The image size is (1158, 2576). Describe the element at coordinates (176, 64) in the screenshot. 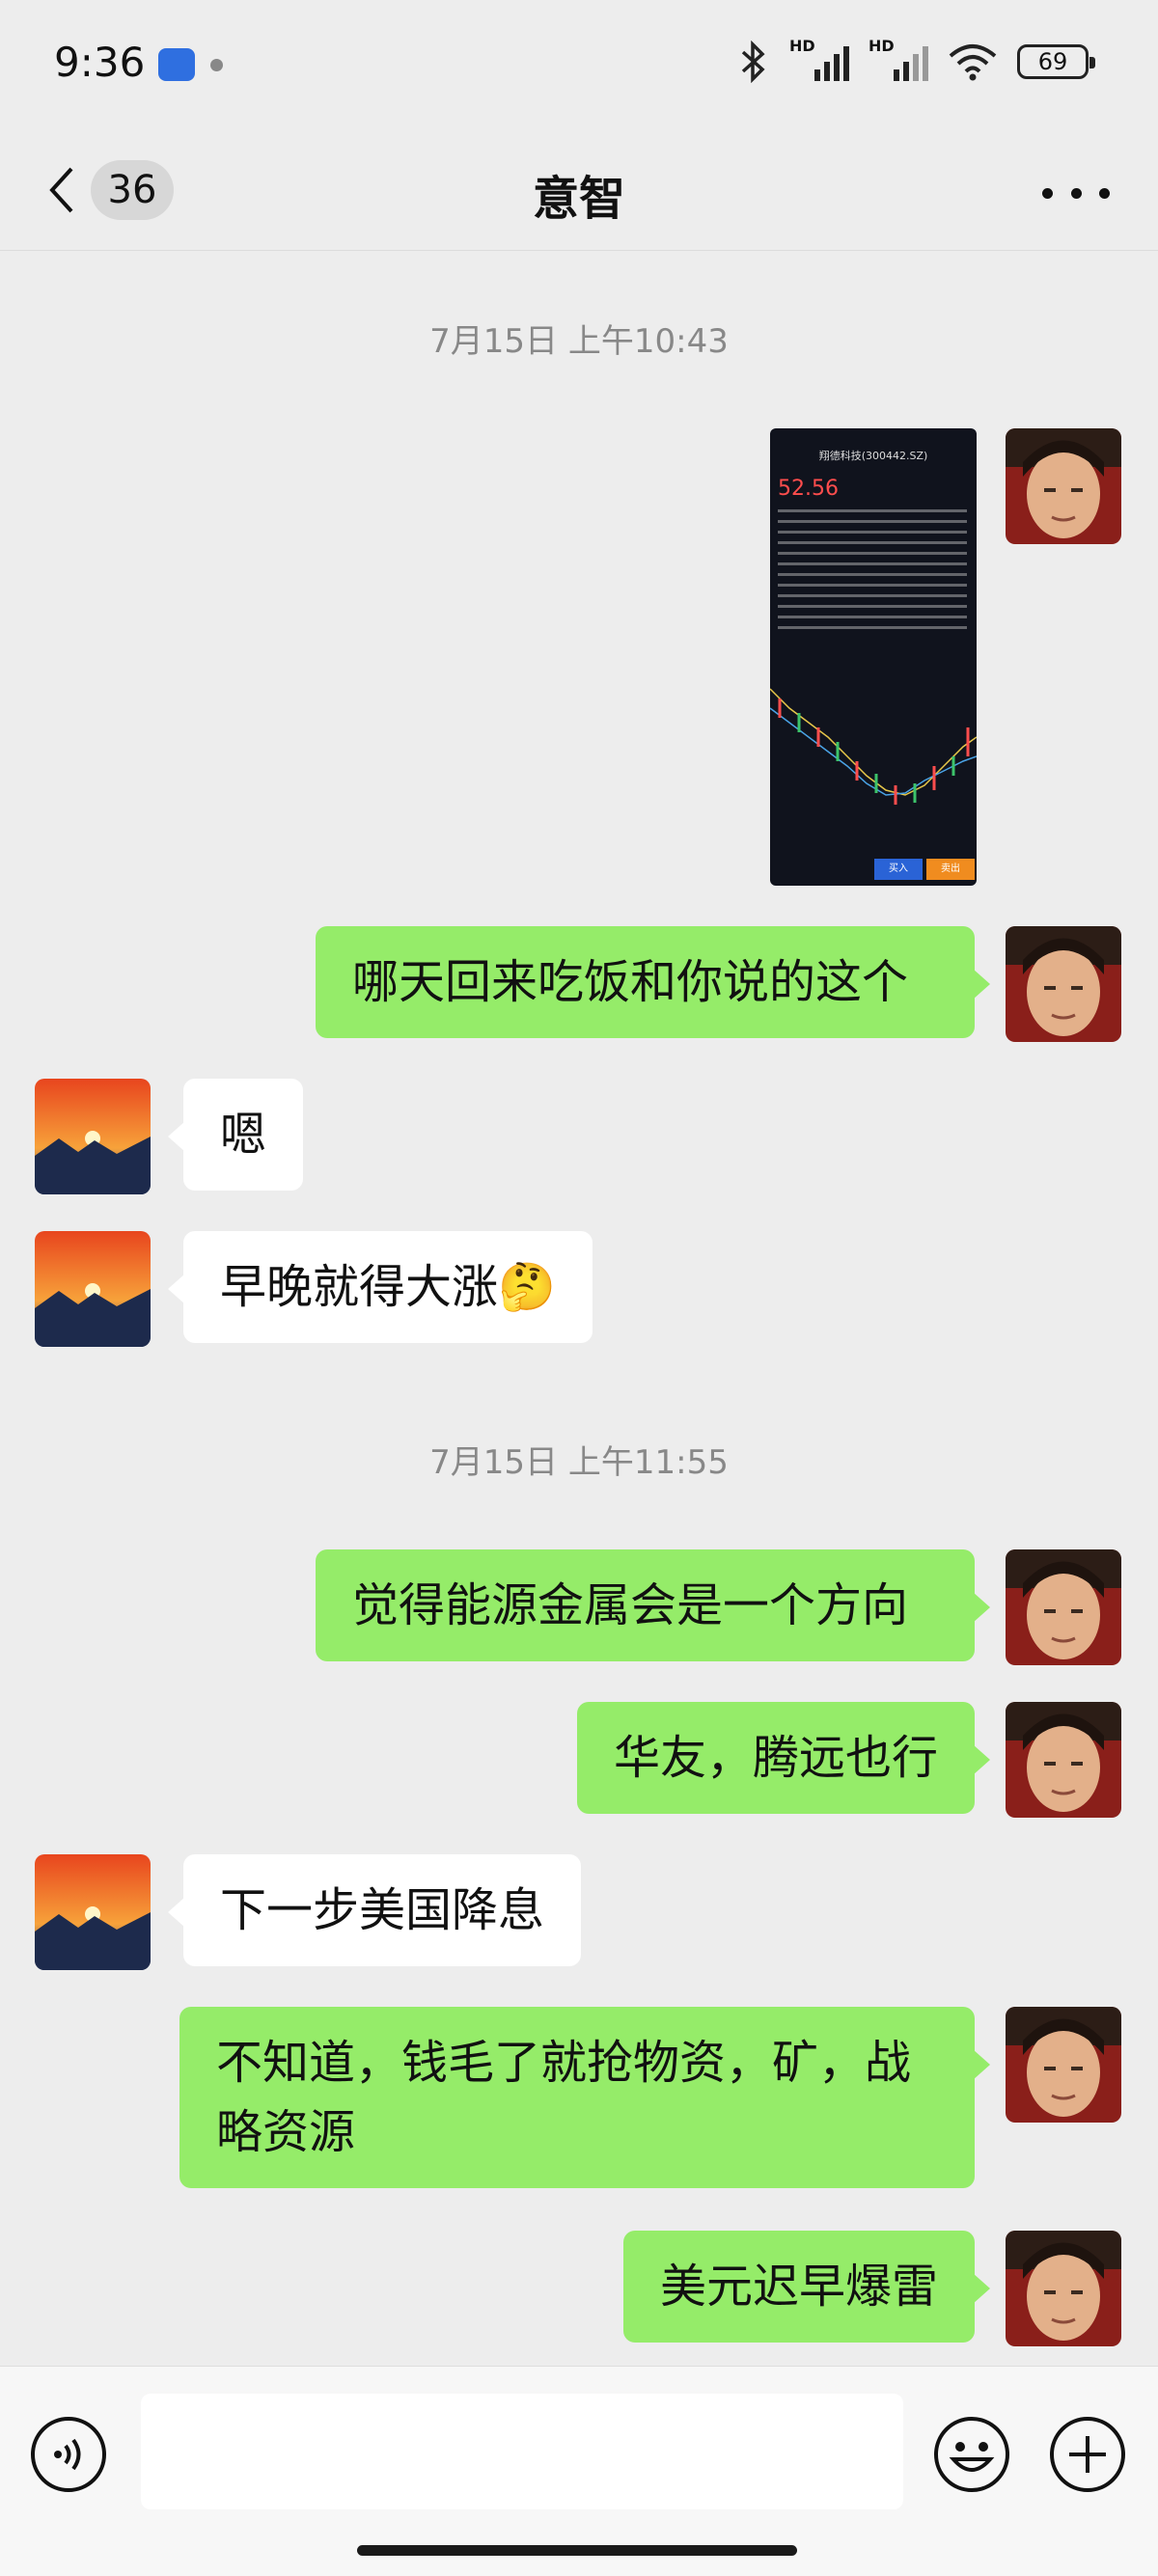

I see `notification-app-icon` at that location.